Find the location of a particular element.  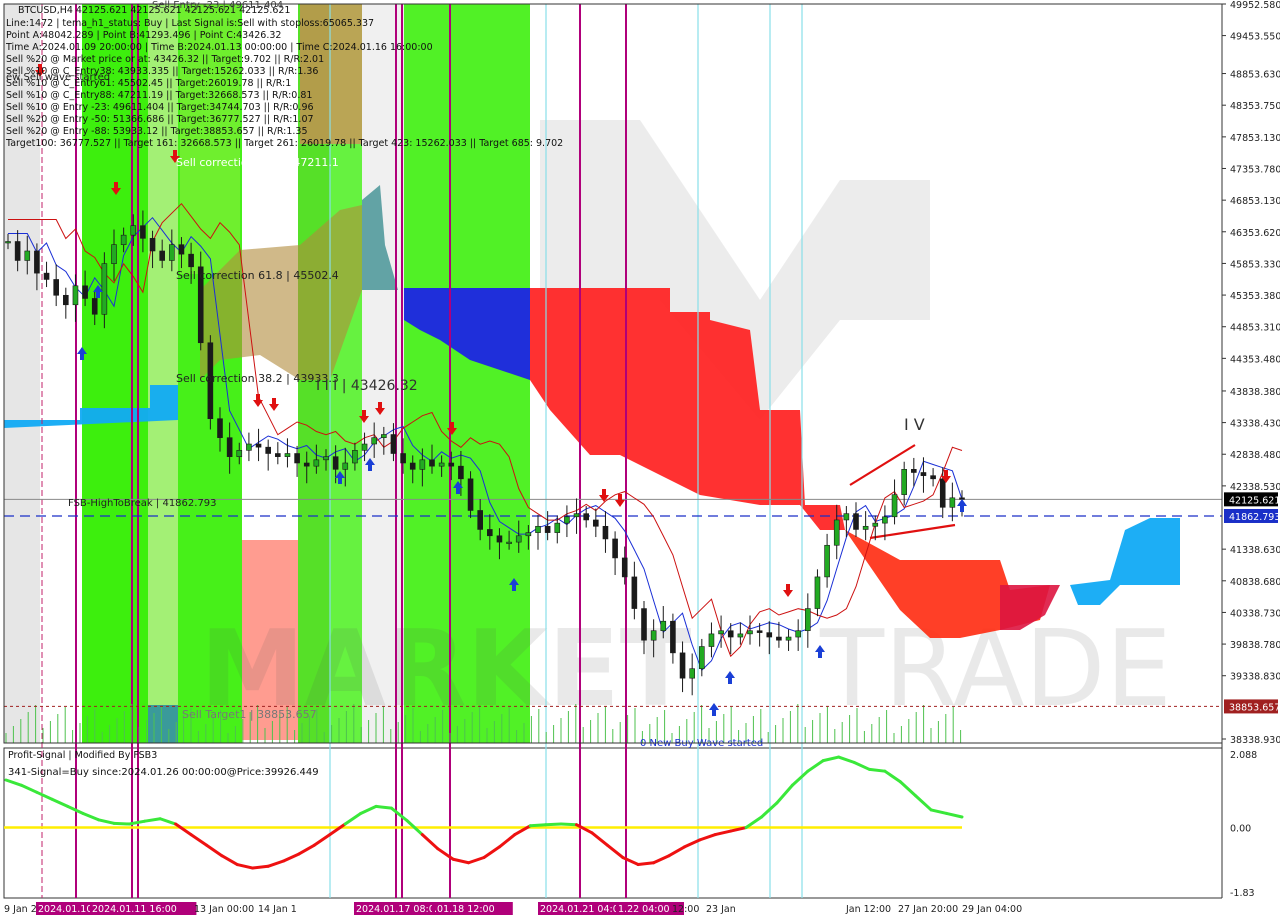

price-tick-label: 43338.430 is located at coordinates (1255, 424).